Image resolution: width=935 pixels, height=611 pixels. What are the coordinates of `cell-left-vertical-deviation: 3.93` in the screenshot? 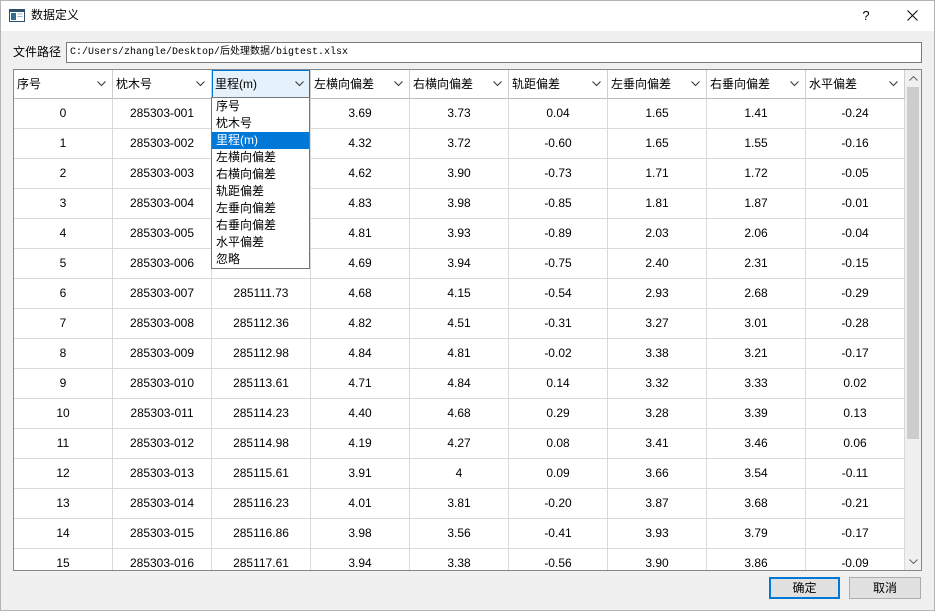 It's located at (657, 534).